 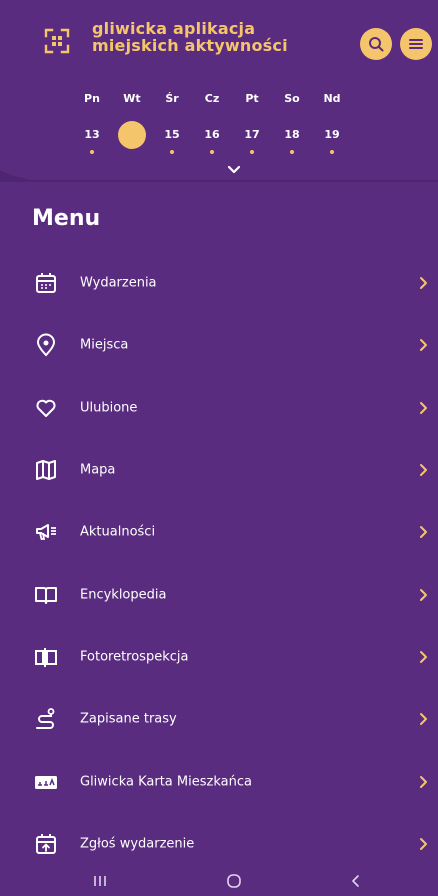 What do you see at coordinates (219, 657) in the screenshot?
I see `menu-item-fotoretrospekcja: Fotoretrospekcja` at bounding box center [219, 657].